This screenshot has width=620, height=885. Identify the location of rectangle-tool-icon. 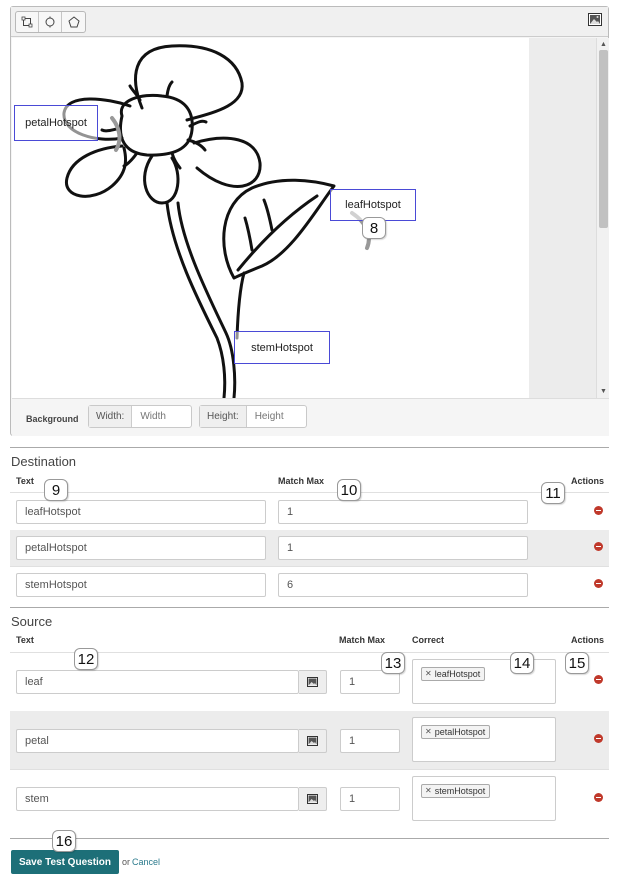
(27, 22).